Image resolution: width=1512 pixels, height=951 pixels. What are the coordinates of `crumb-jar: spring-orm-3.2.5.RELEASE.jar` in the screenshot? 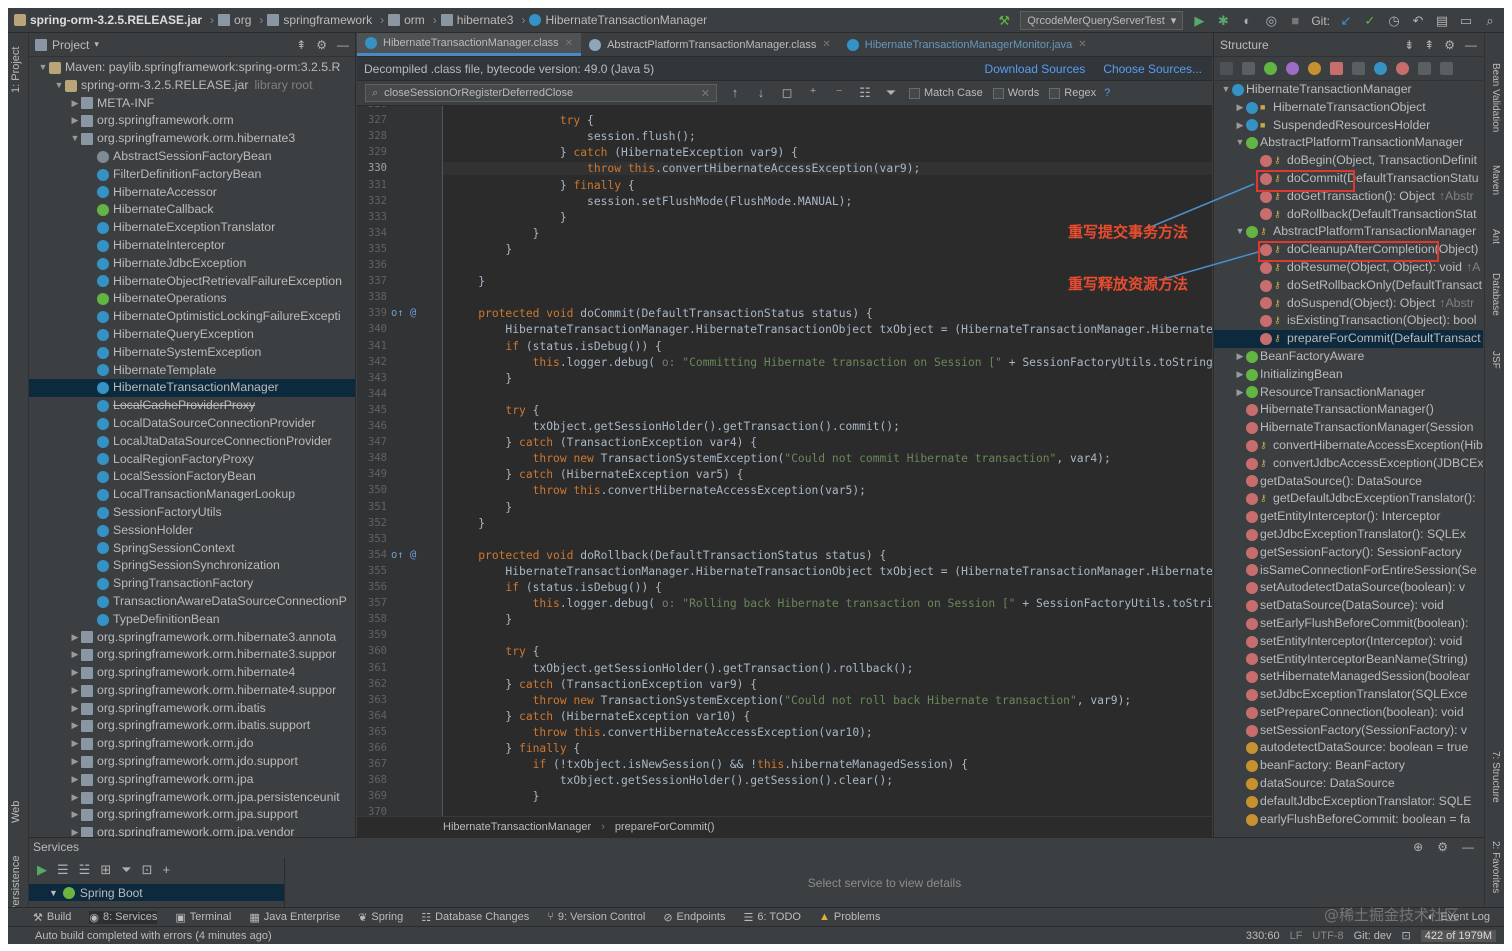 It's located at (108, 20).